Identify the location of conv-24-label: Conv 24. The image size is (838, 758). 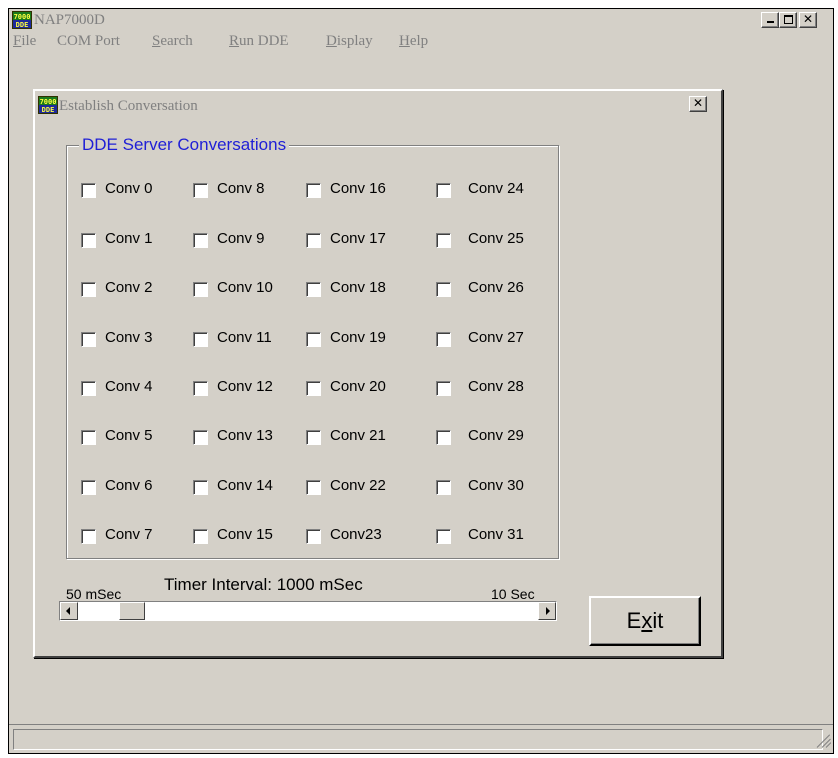
(496, 189).